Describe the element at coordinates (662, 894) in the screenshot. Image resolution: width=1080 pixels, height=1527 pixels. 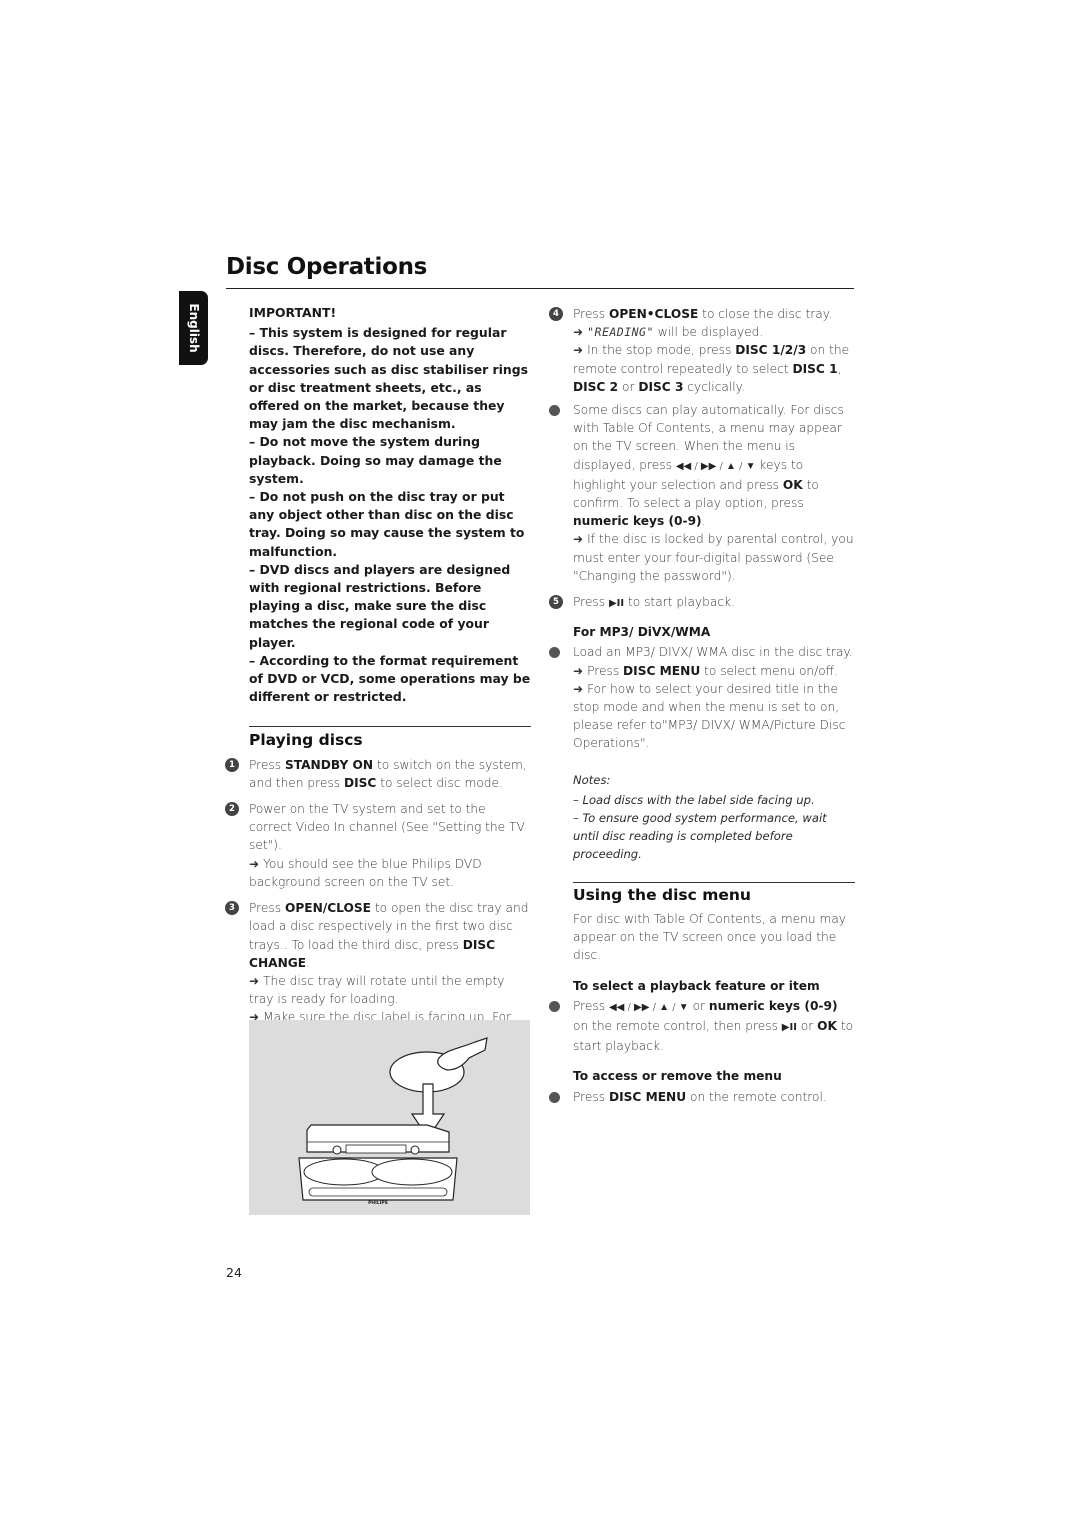
I see `section-heading-disc-menu: Using the disc menu` at that location.